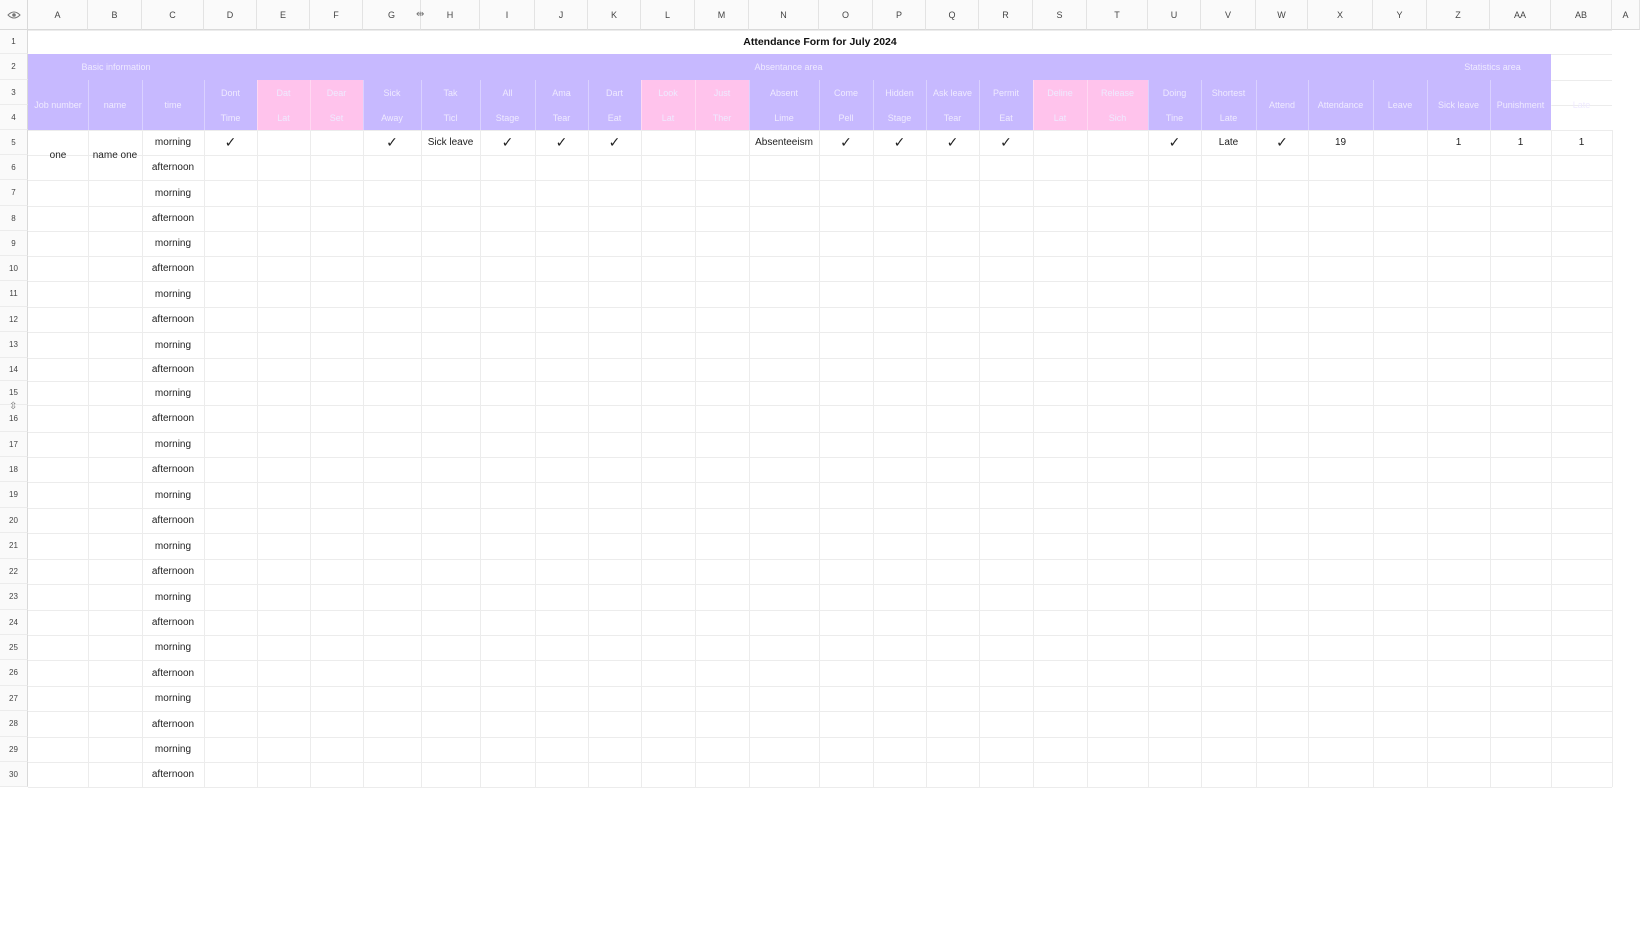  Describe the element at coordinates (846, 92) in the screenshot. I see `header-label: Come` at that location.